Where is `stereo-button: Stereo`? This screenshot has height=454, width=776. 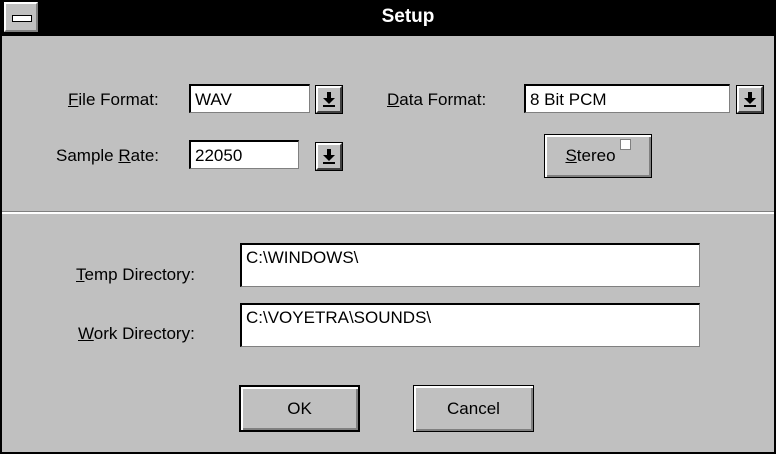 stereo-button: Stereo is located at coordinates (598, 156).